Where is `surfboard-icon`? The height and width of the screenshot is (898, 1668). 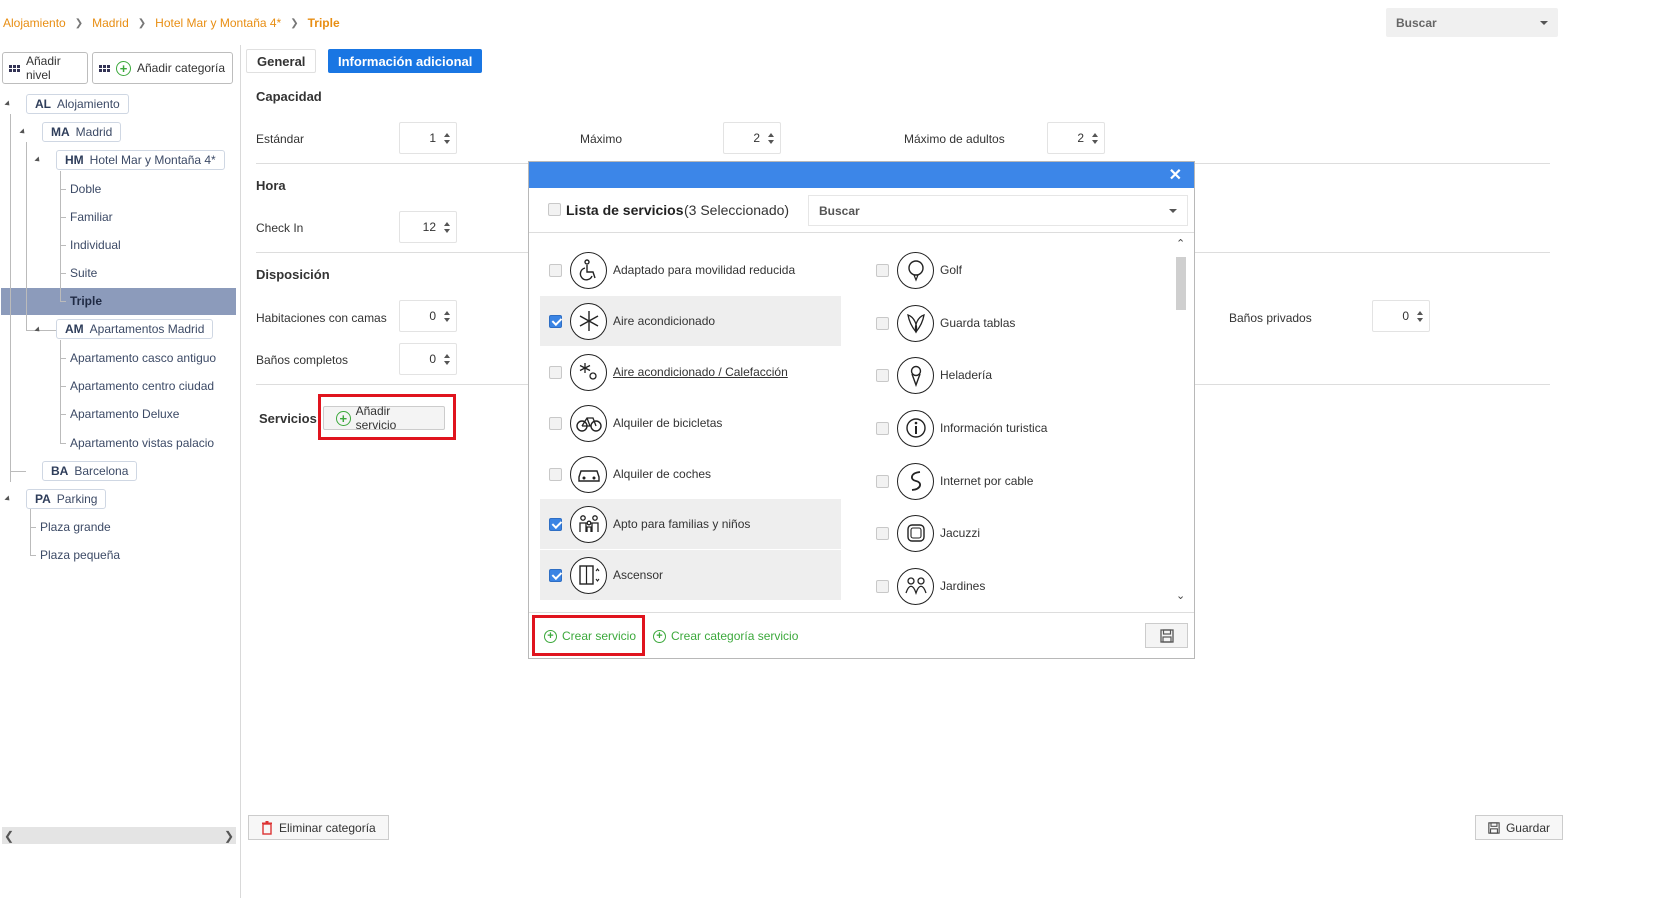
surfboard-icon is located at coordinates (915, 323).